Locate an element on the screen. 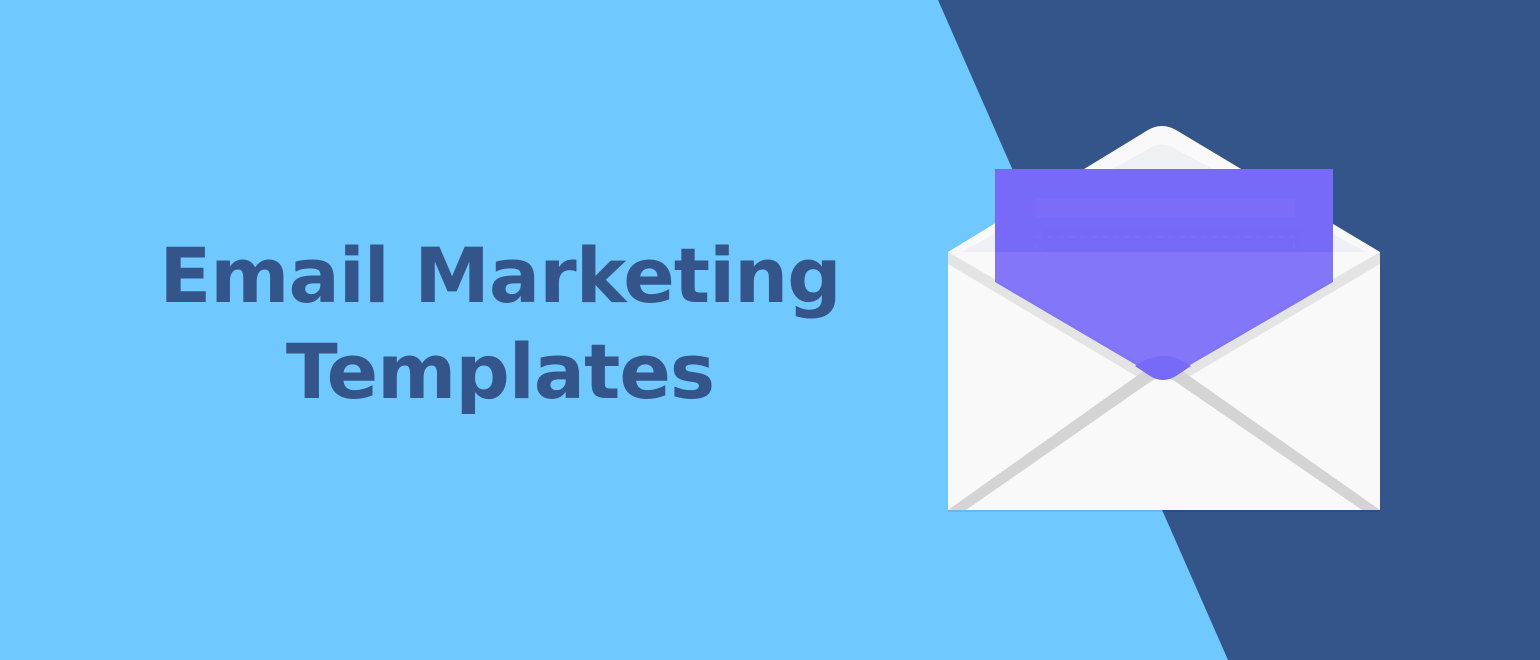  title-line-1: Email Marketing is located at coordinates (500, 275).